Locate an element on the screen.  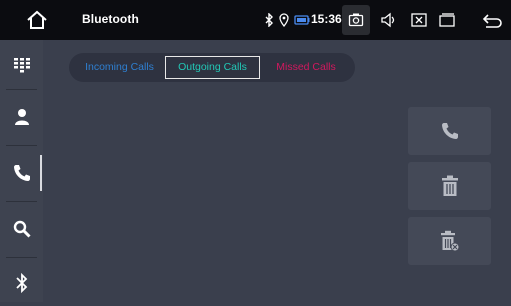
window-icon is located at coordinates (447, 20).